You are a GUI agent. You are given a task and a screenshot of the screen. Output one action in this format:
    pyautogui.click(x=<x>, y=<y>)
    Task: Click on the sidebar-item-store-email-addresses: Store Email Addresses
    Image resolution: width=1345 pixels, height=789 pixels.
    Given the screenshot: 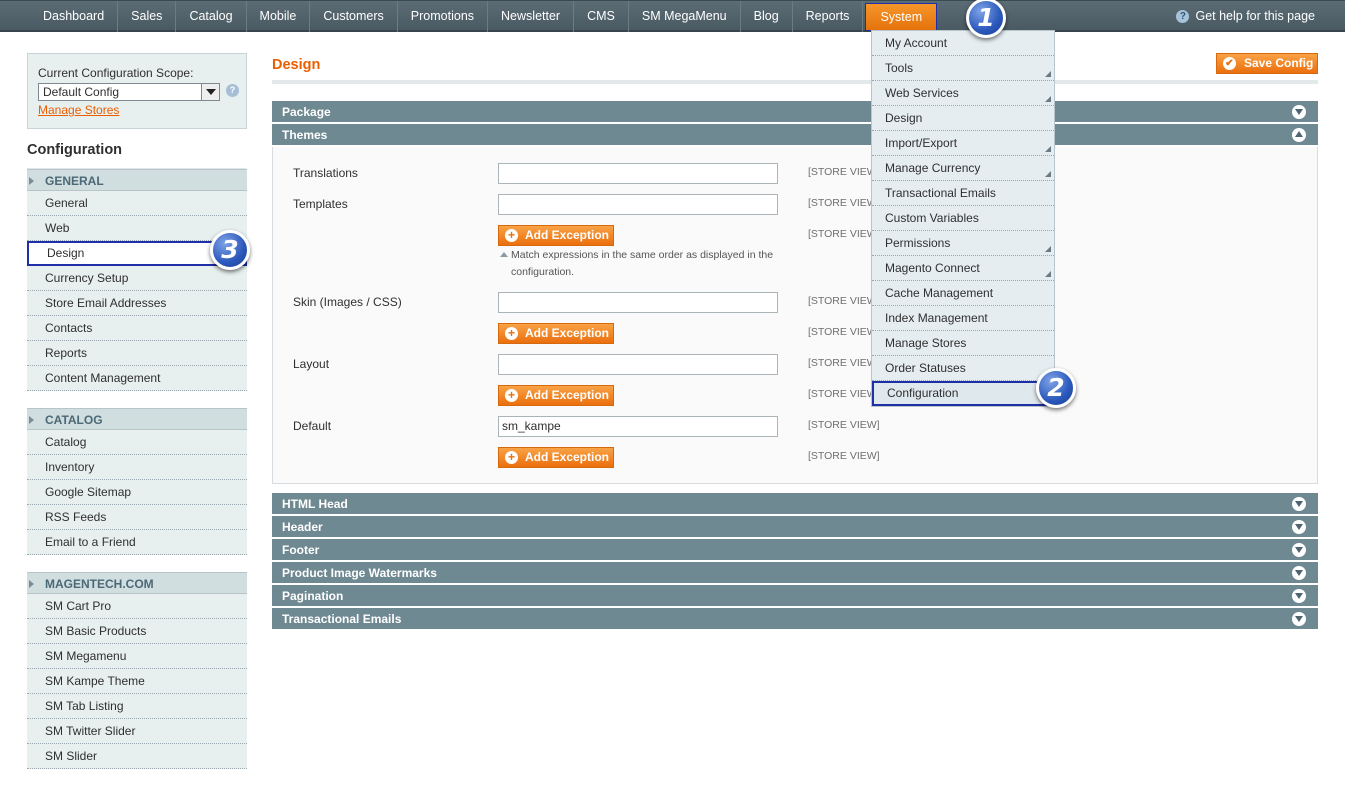 What is the action you would take?
    pyautogui.click(x=137, y=303)
    